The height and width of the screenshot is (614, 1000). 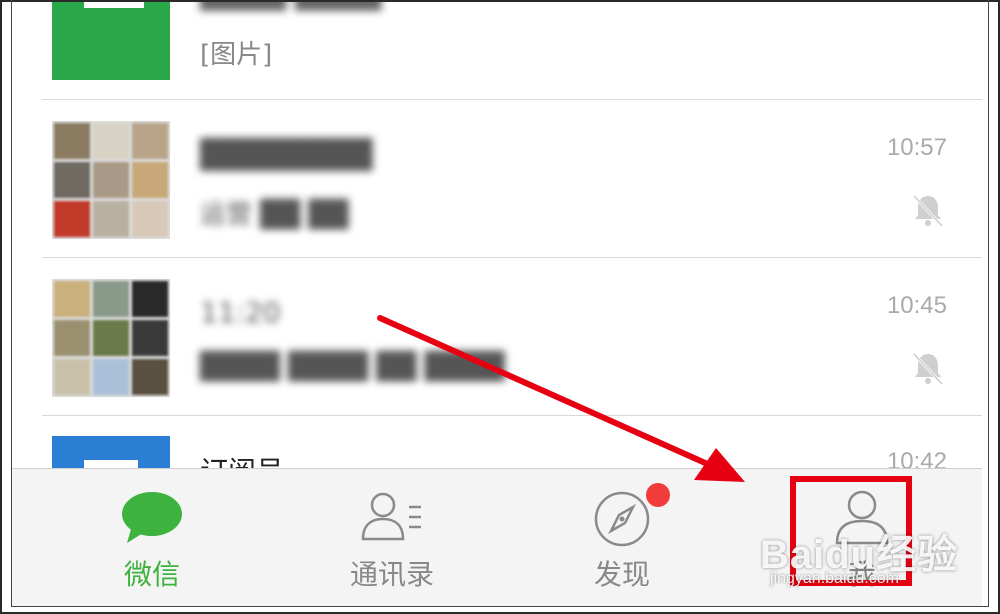 I want to click on chat-time: 10:42, so click(x=916, y=458).